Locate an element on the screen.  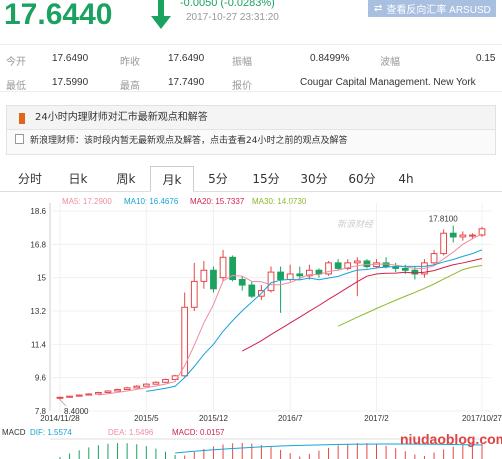
x-tick-label: 2016/7 is located at coordinates (290, 418).